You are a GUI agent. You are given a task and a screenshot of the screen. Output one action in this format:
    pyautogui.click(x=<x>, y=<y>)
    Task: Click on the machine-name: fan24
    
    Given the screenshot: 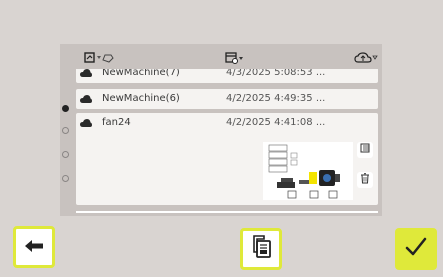 What is the action you would take?
    pyautogui.click(x=116, y=122)
    